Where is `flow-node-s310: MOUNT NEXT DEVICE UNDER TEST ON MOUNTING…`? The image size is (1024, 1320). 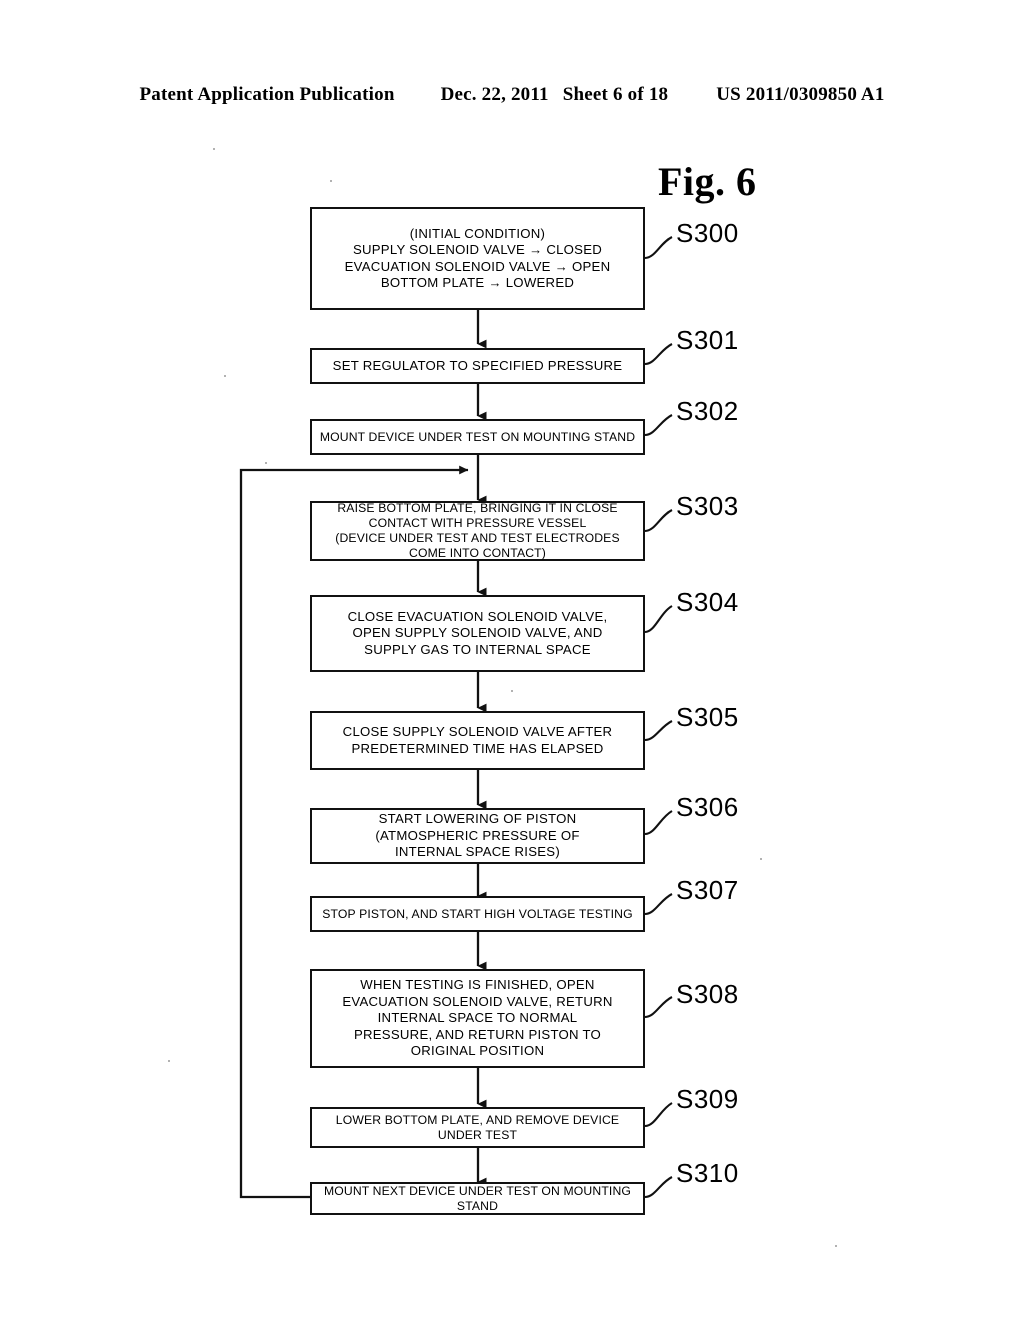 flow-node-s310: MOUNT NEXT DEVICE UNDER TEST ON MOUNTING… is located at coordinates (477, 1198).